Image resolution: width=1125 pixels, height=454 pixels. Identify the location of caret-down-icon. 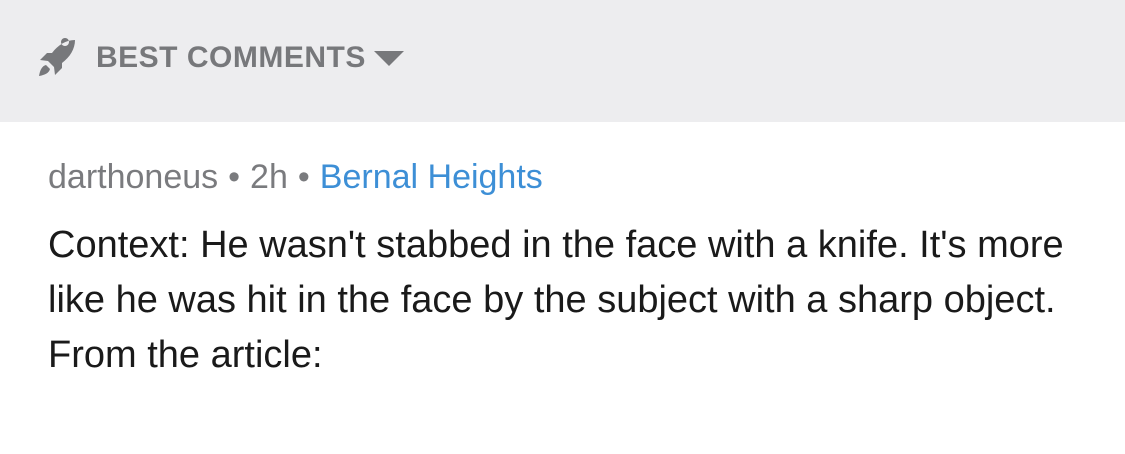
(389, 58).